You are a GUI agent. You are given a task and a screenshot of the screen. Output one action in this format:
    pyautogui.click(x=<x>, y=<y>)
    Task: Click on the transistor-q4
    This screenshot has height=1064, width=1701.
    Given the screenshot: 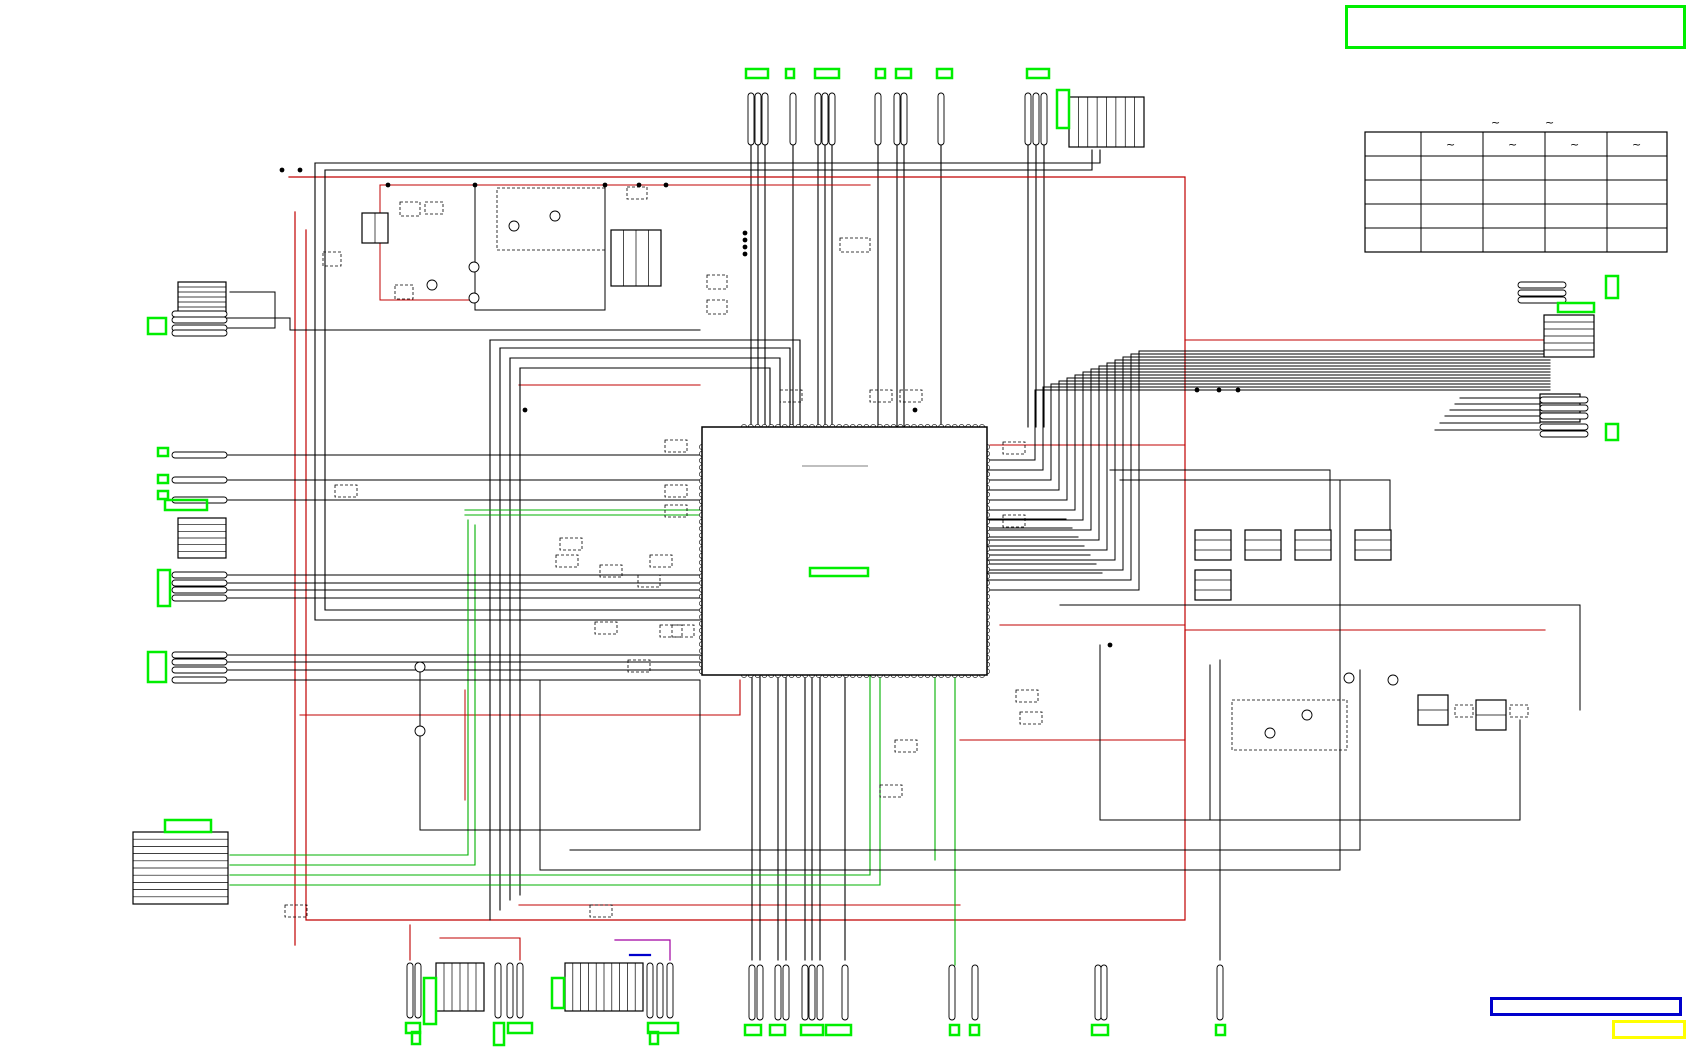 What is the action you would take?
    pyautogui.click(x=474, y=298)
    